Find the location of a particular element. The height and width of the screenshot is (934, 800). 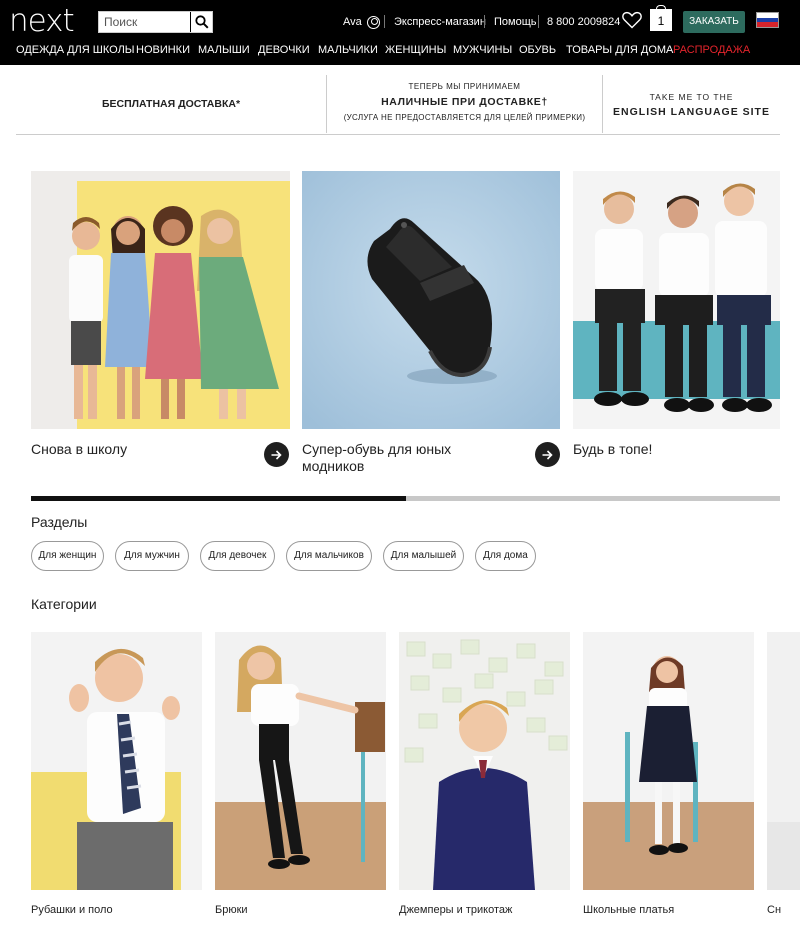

nav-item-girls: ДЕВОЧКИ is located at coordinates (284, 50).